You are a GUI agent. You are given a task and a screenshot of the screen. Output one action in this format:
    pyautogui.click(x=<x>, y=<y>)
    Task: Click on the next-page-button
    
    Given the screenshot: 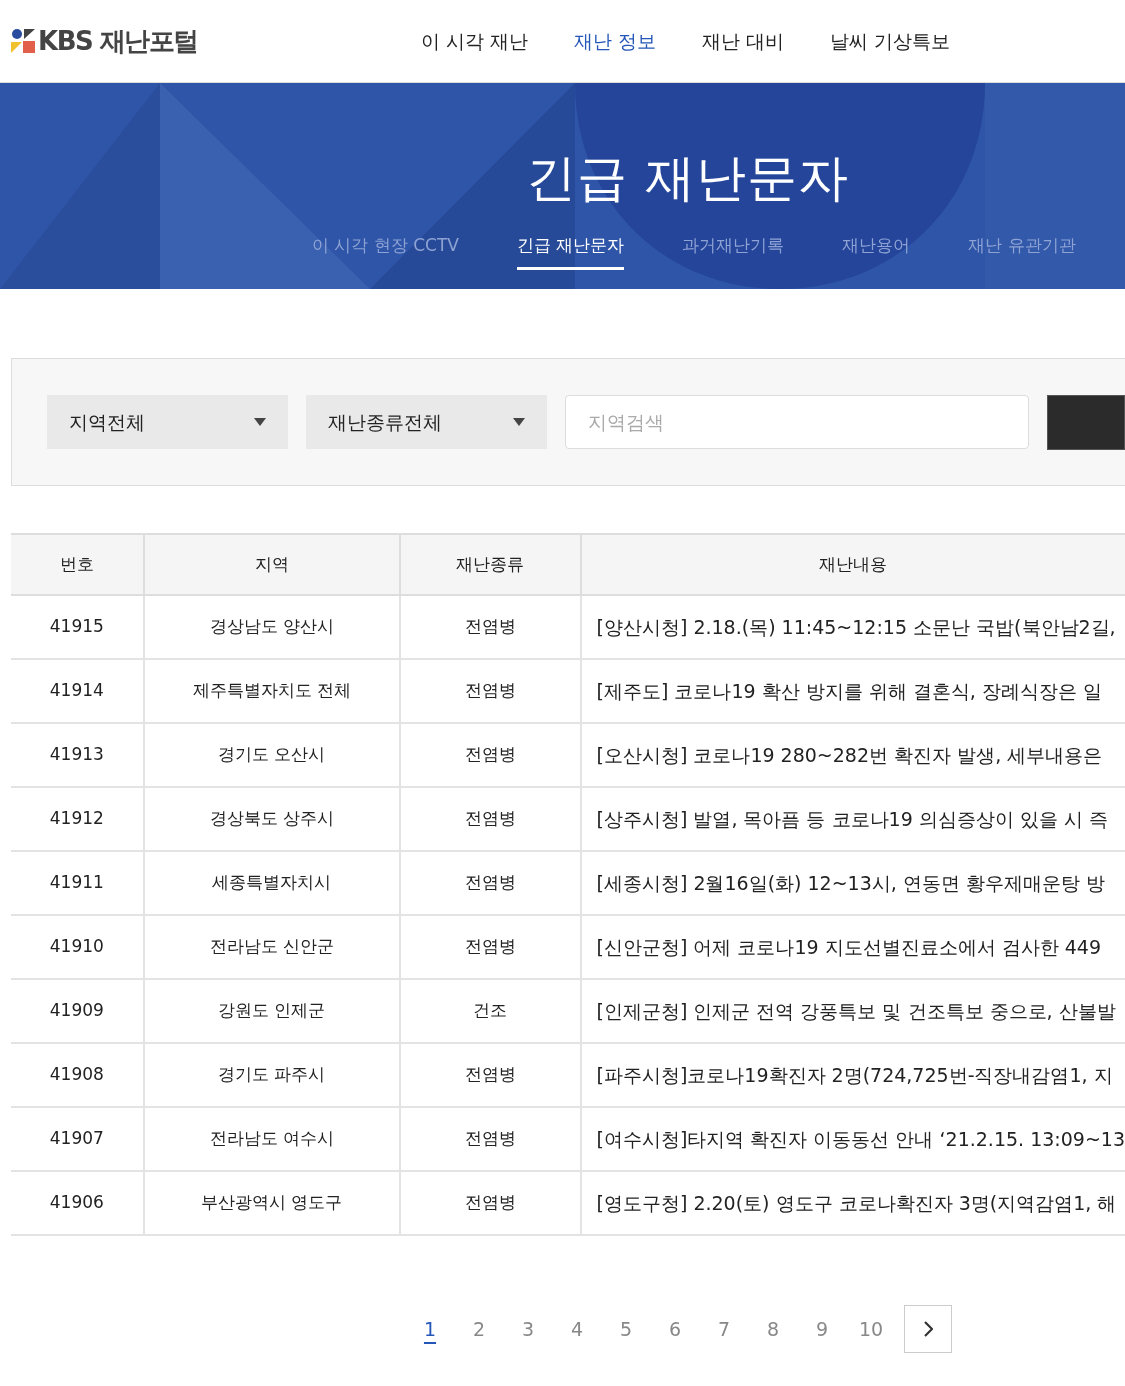 What is the action you would take?
    pyautogui.click(x=927, y=1329)
    